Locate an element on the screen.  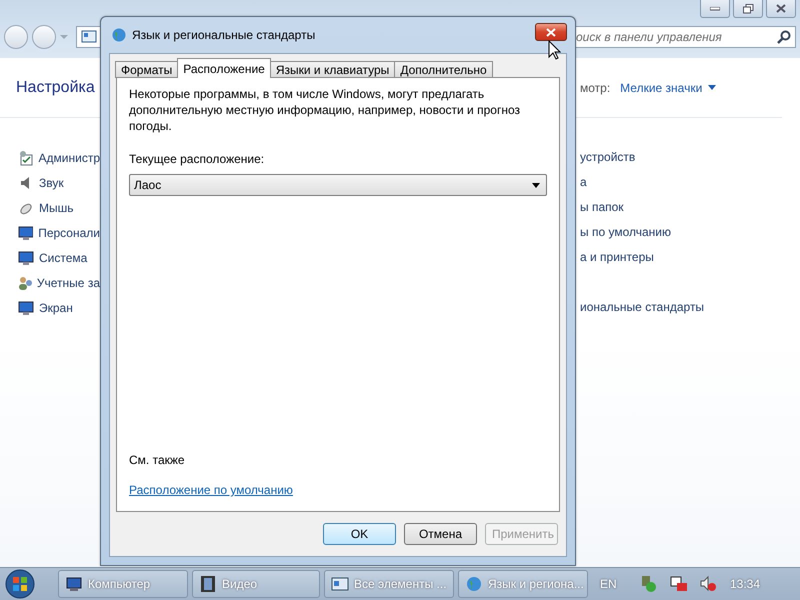
default-location-link: Расположение по умолчанию is located at coordinates (338, 490).